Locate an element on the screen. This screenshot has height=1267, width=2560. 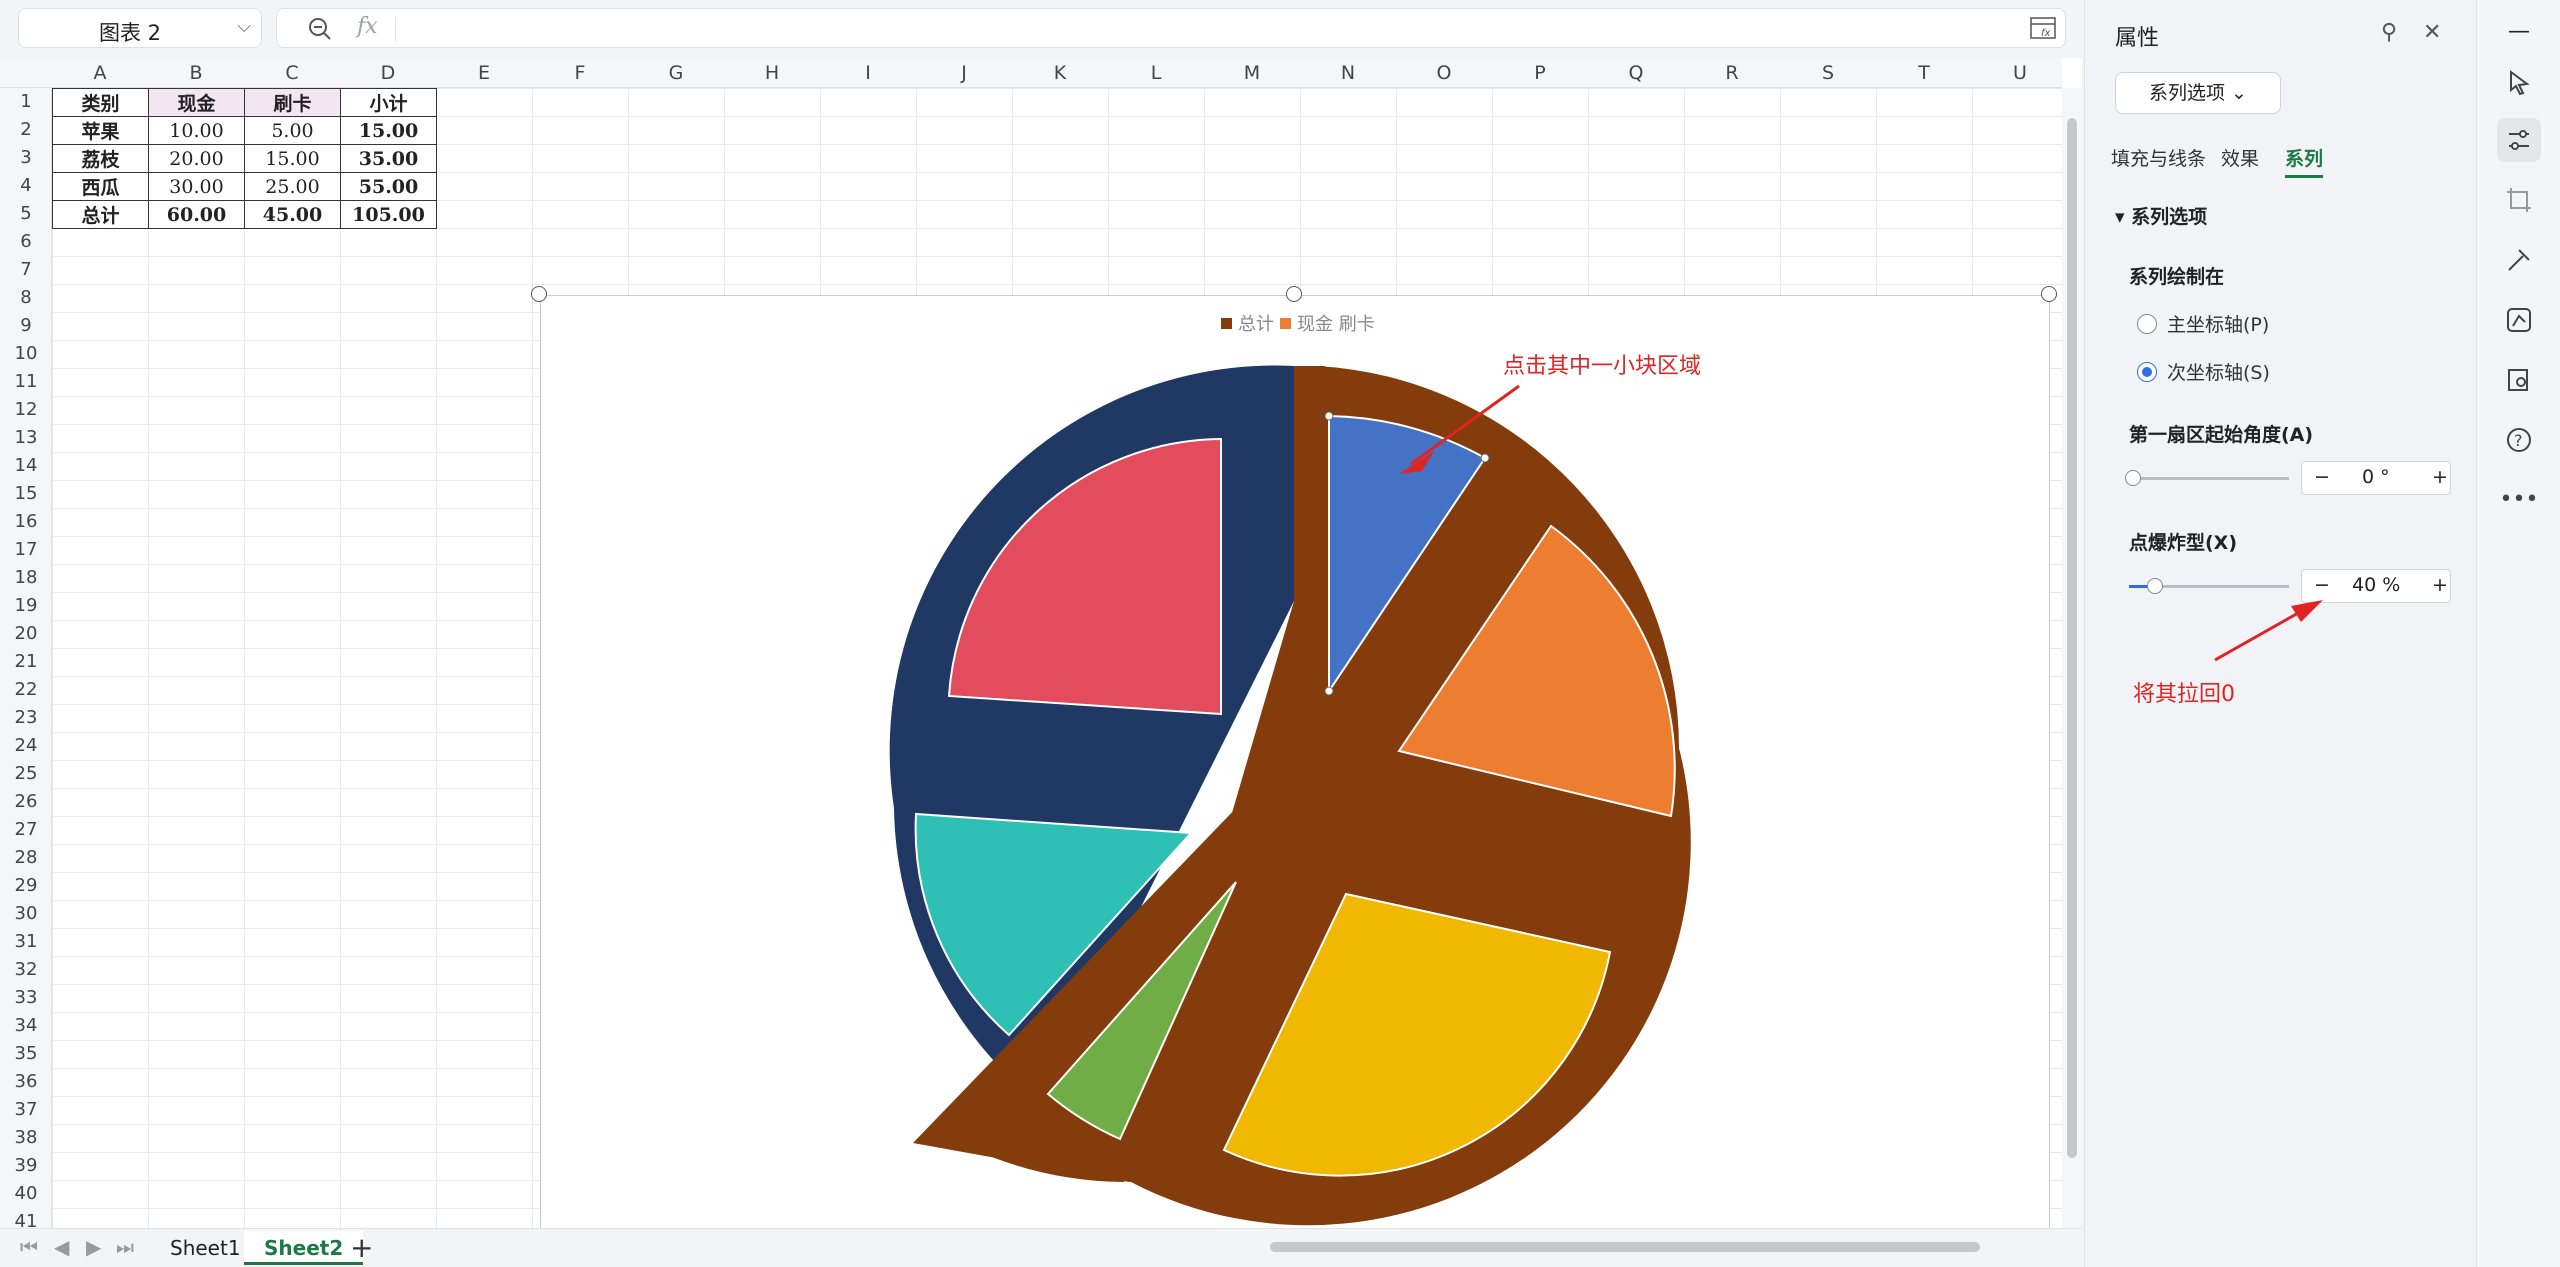
row-header: 34 is located at coordinates (26, 1026).